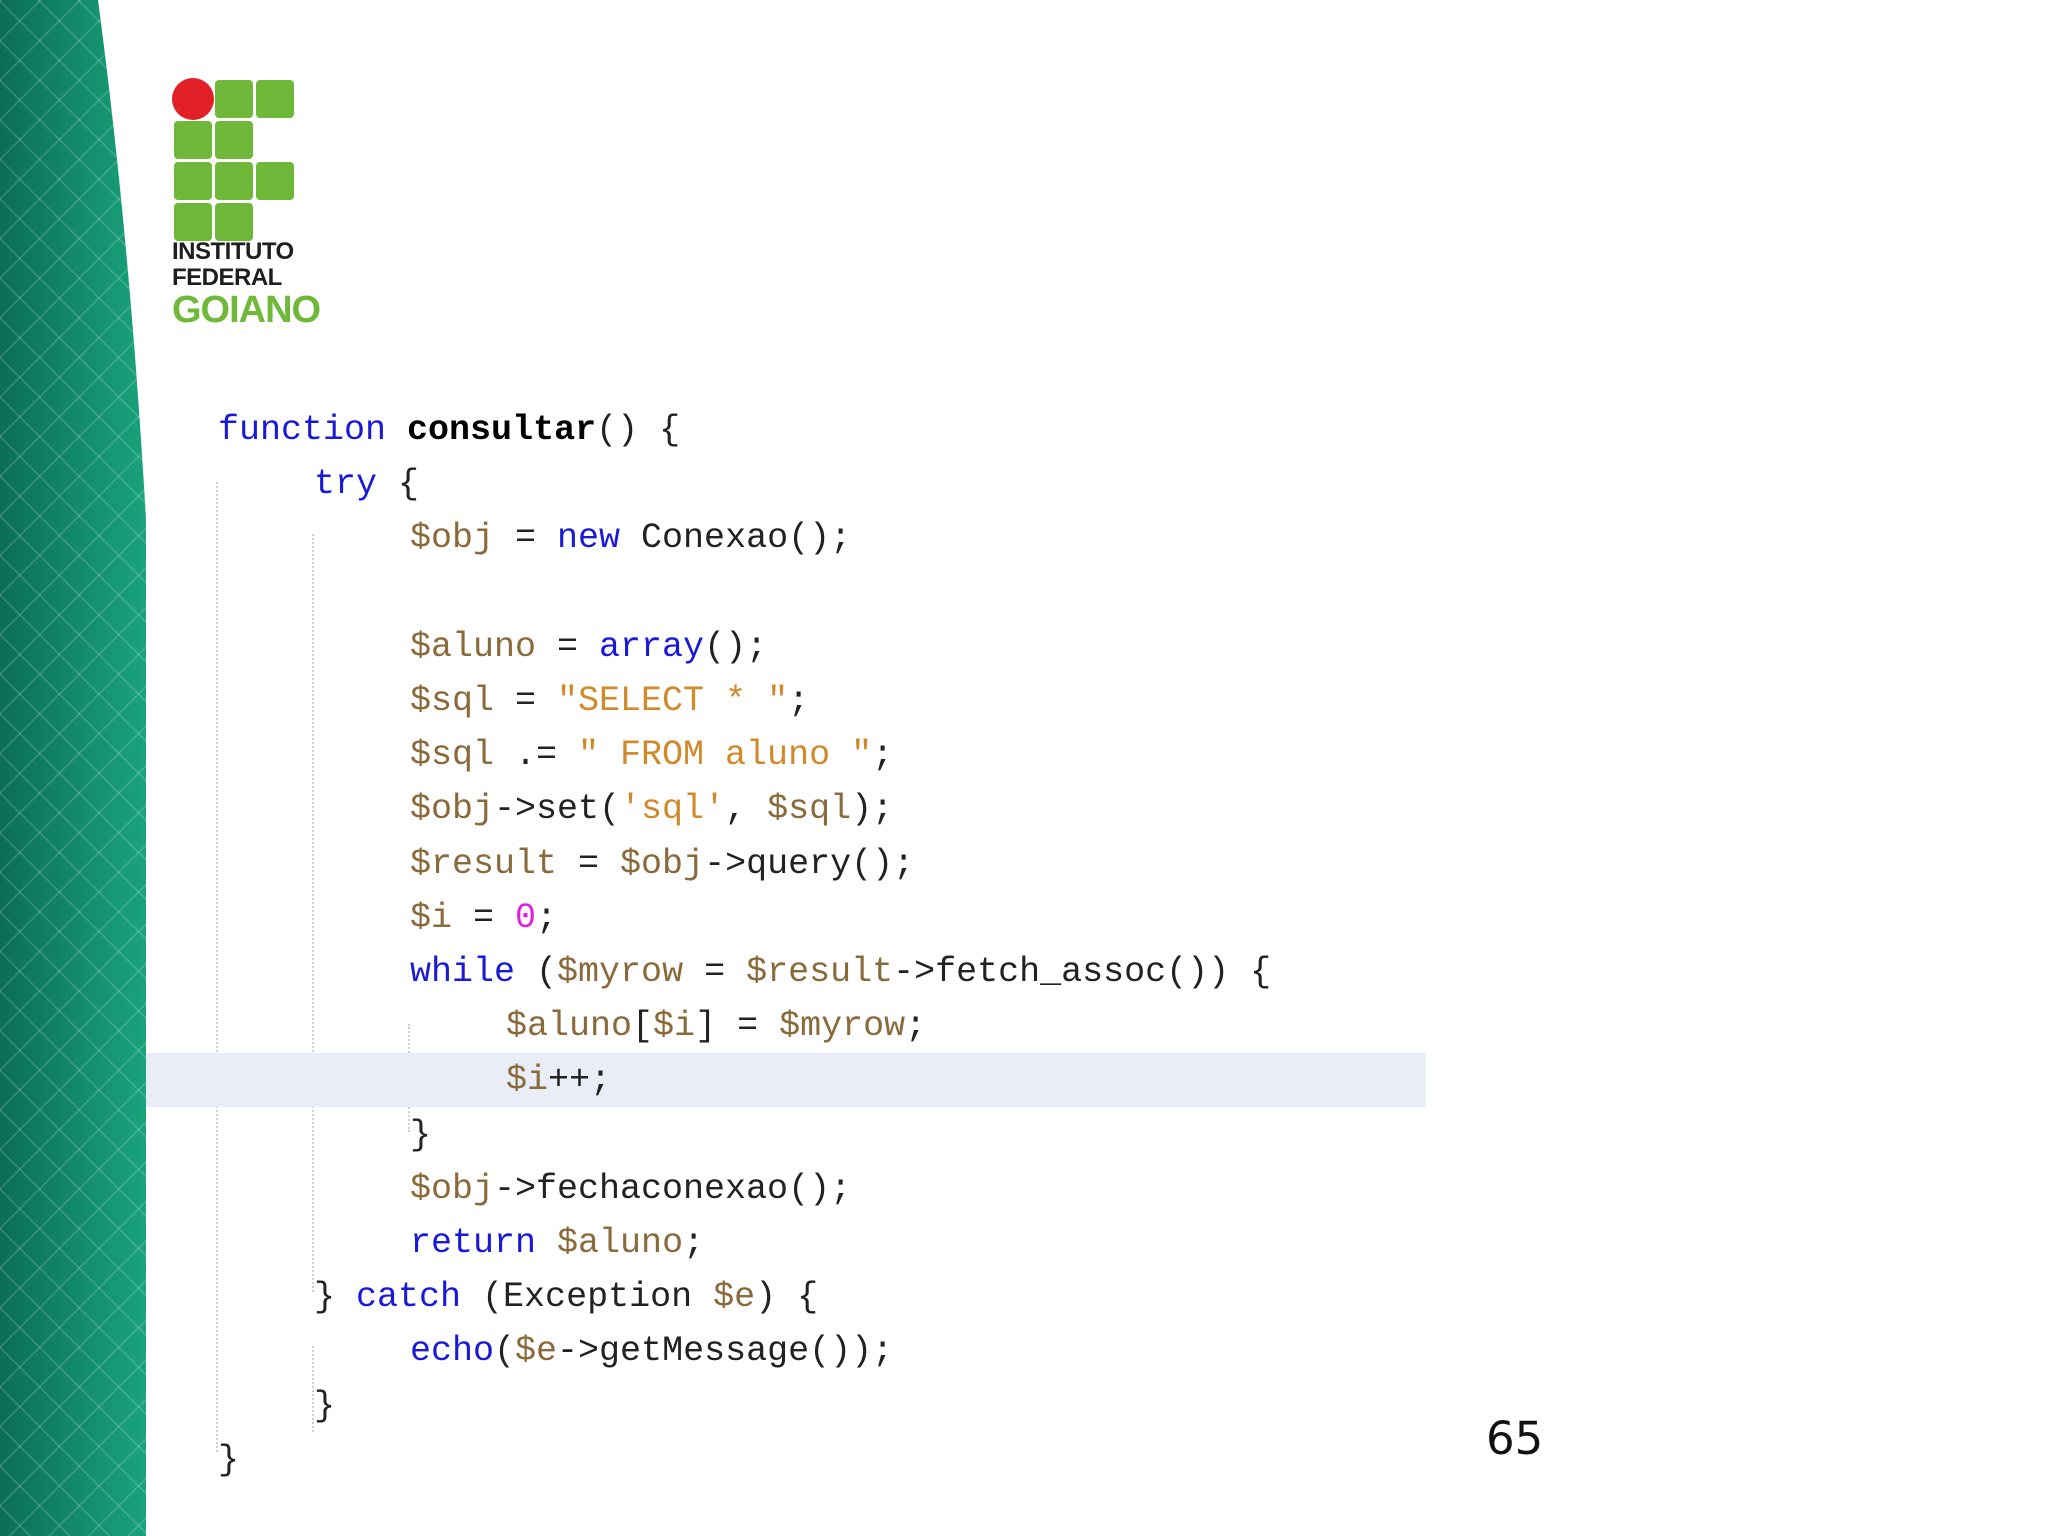 The width and height of the screenshot is (2048, 1536). Describe the element at coordinates (1515, 1438) in the screenshot. I see `page-number: 65` at that location.